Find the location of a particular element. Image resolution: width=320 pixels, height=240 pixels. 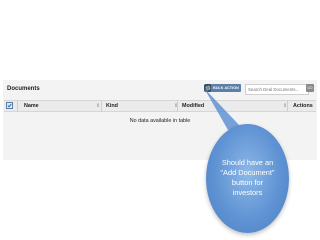

column-header-name: Name is located at coordinates (31, 106).